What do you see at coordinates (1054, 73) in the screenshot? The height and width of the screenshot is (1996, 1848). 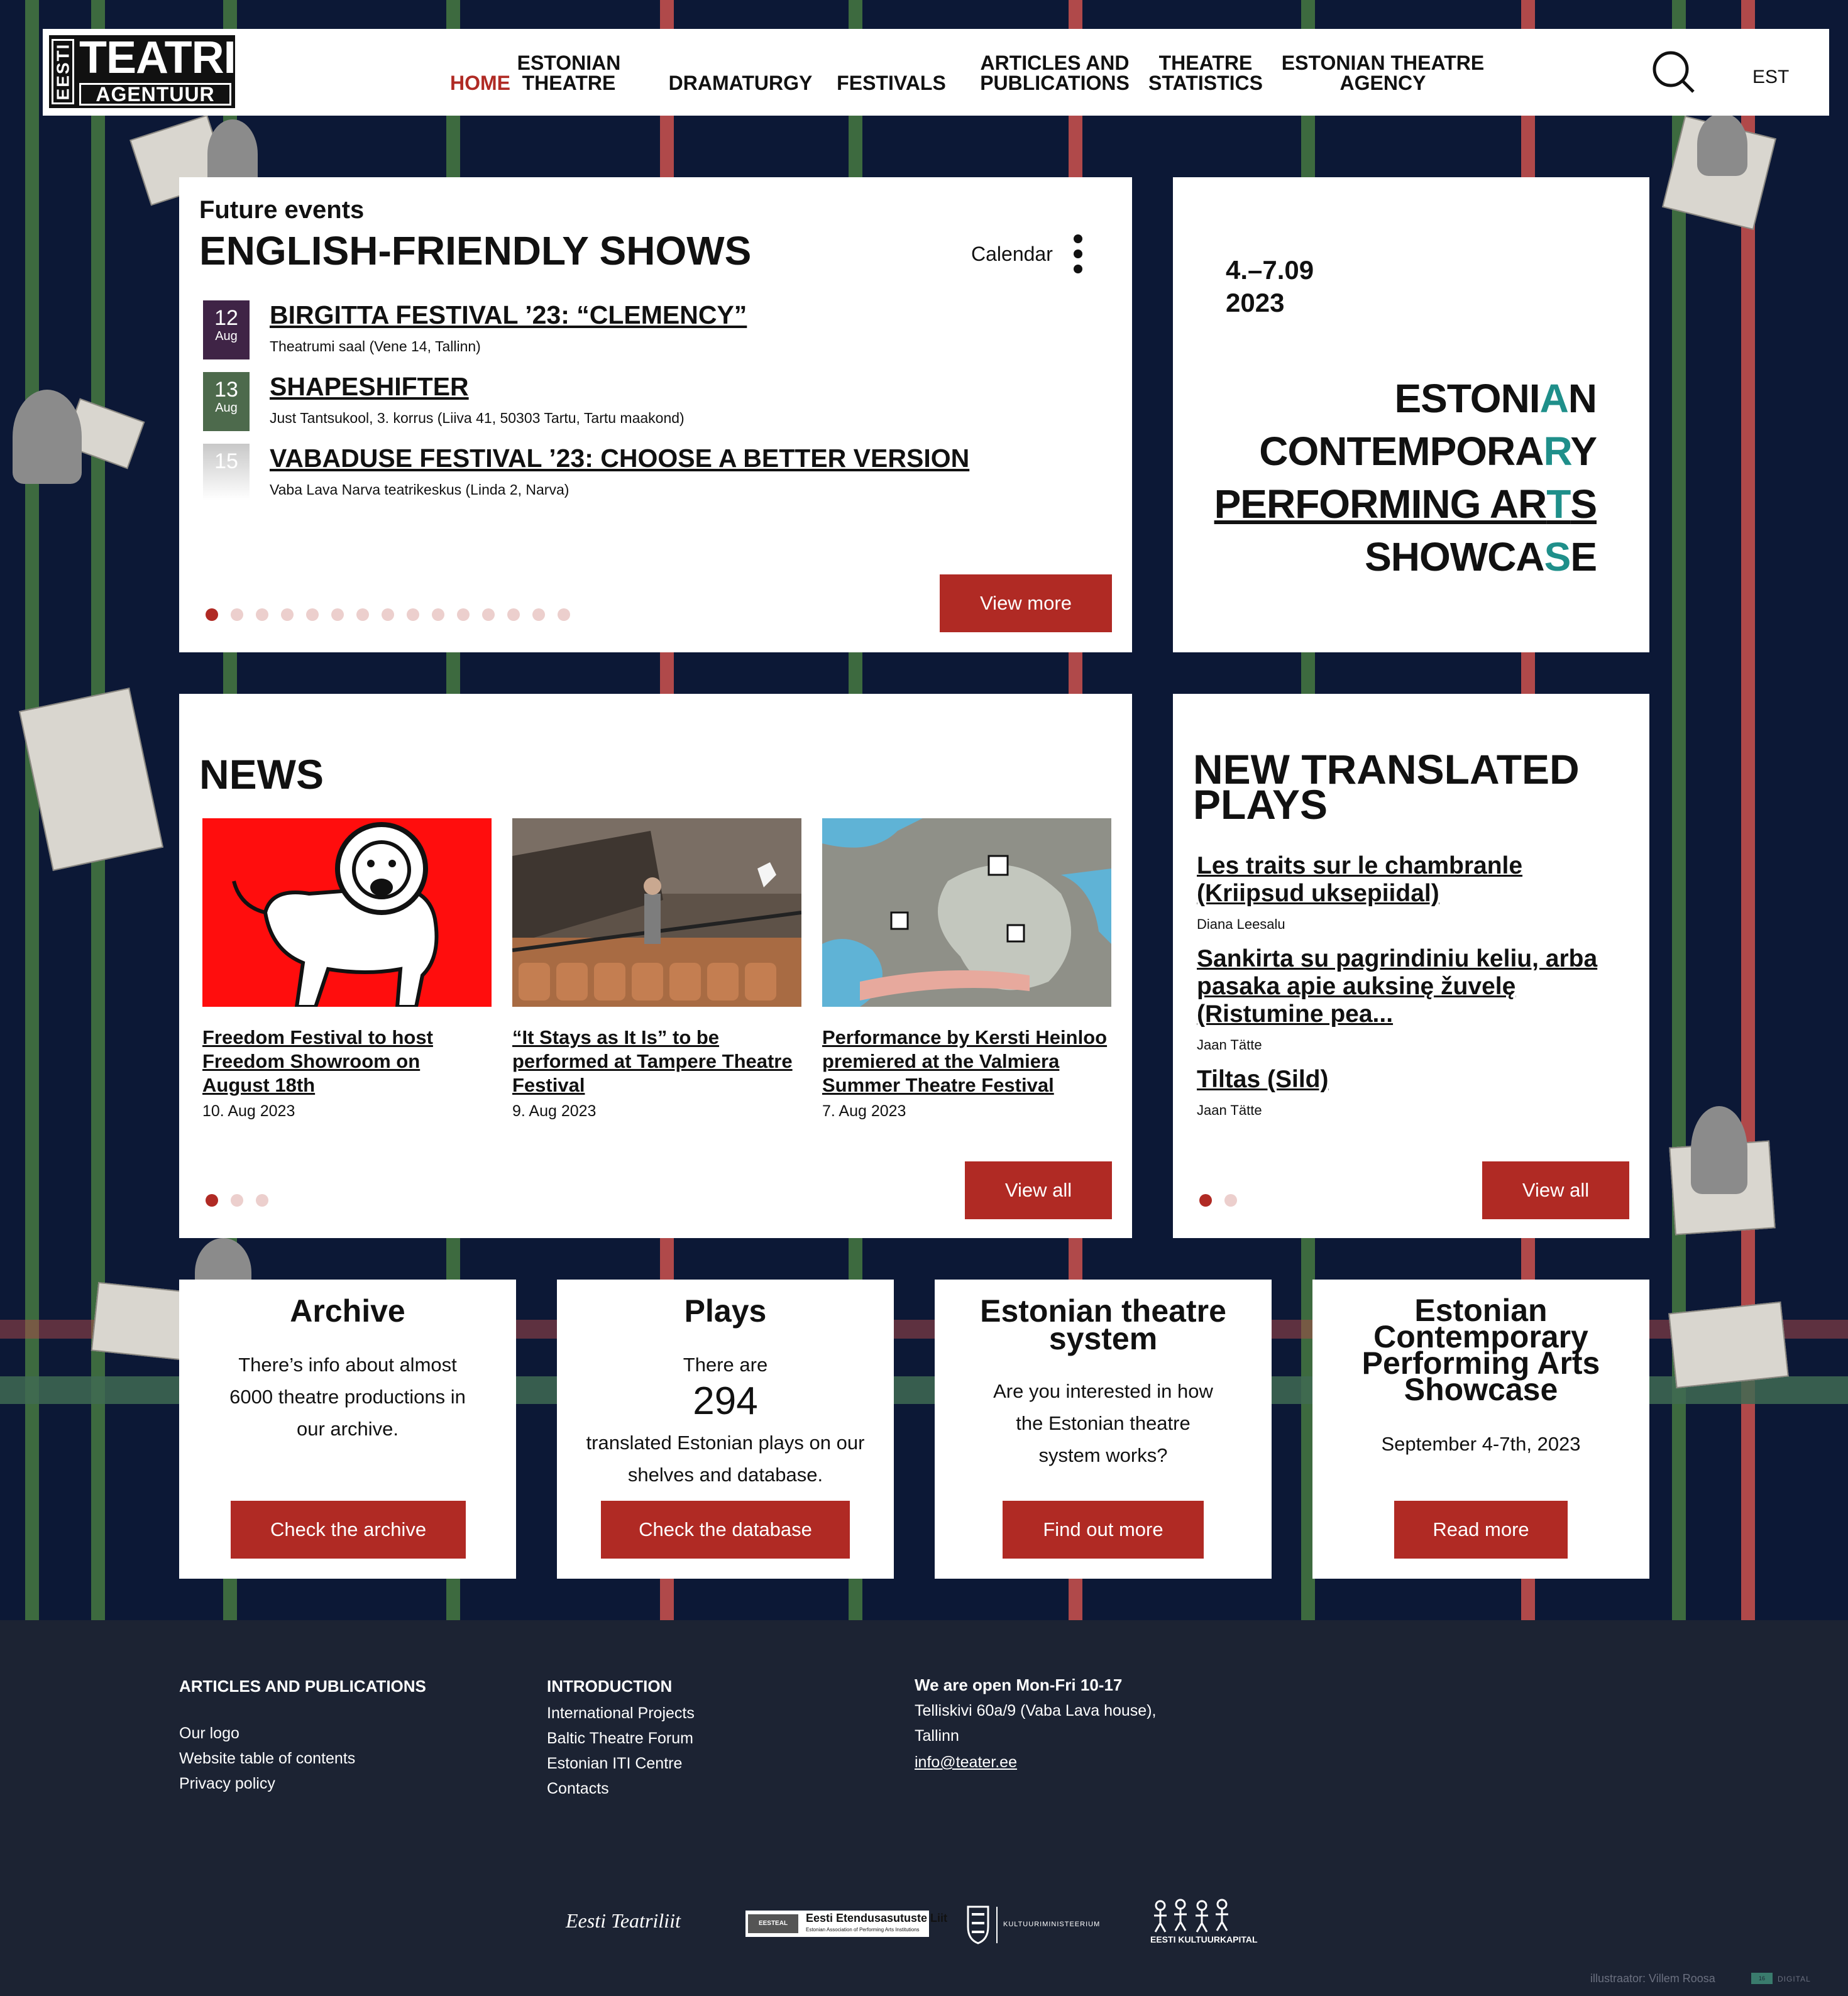 I see `nav-articles-and-publications: ARTICLES AND PUBLICATIONS` at bounding box center [1054, 73].